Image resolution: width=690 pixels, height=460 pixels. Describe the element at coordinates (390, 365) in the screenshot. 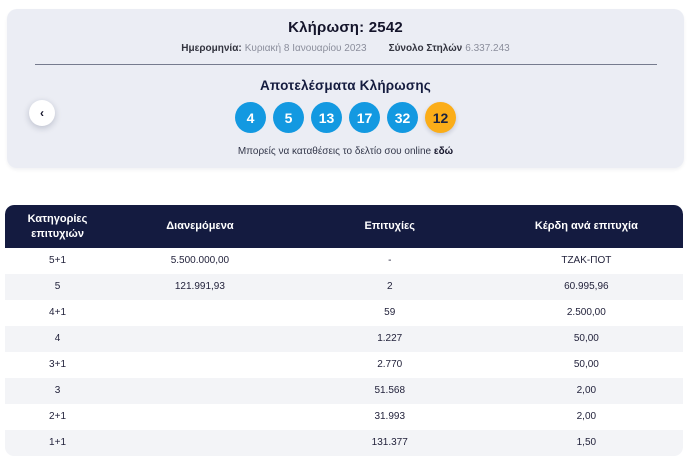

I see `winners-cell: 2.770` at that location.